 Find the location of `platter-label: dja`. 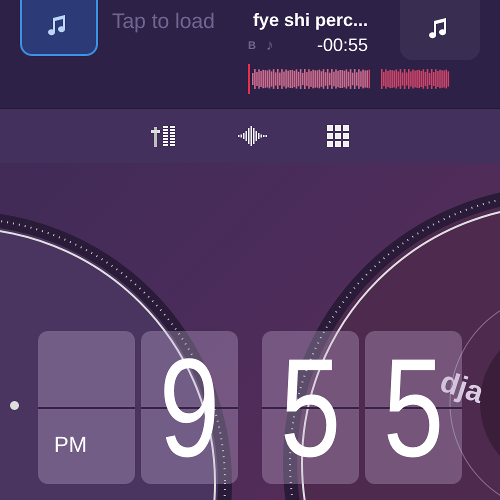

platter-label: dja is located at coordinates (462, 387).